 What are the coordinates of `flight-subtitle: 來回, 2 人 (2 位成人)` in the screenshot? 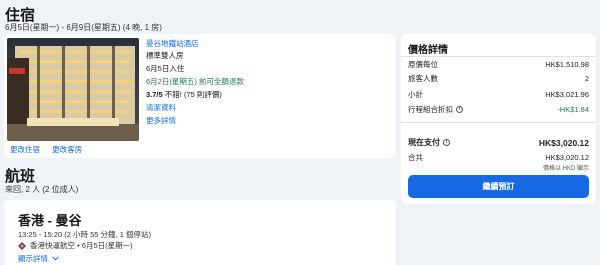 It's located at (42, 189).